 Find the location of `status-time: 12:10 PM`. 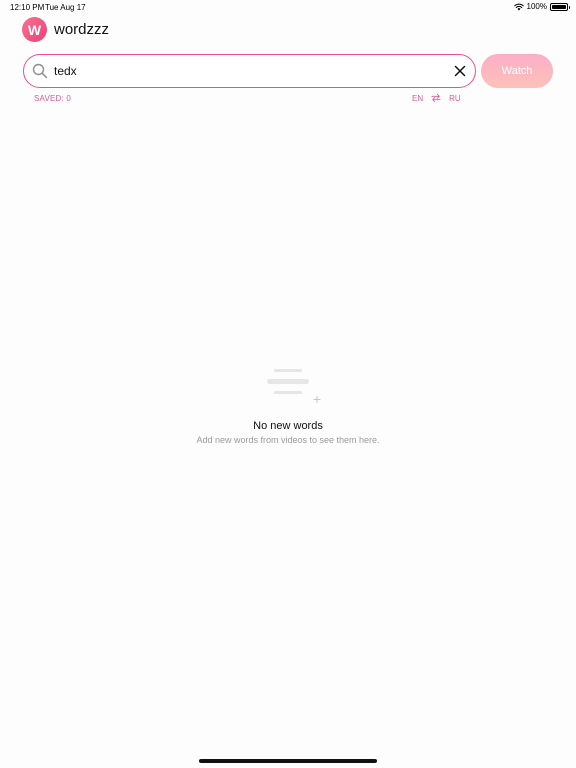

status-time: 12:10 PM is located at coordinates (27, 7).